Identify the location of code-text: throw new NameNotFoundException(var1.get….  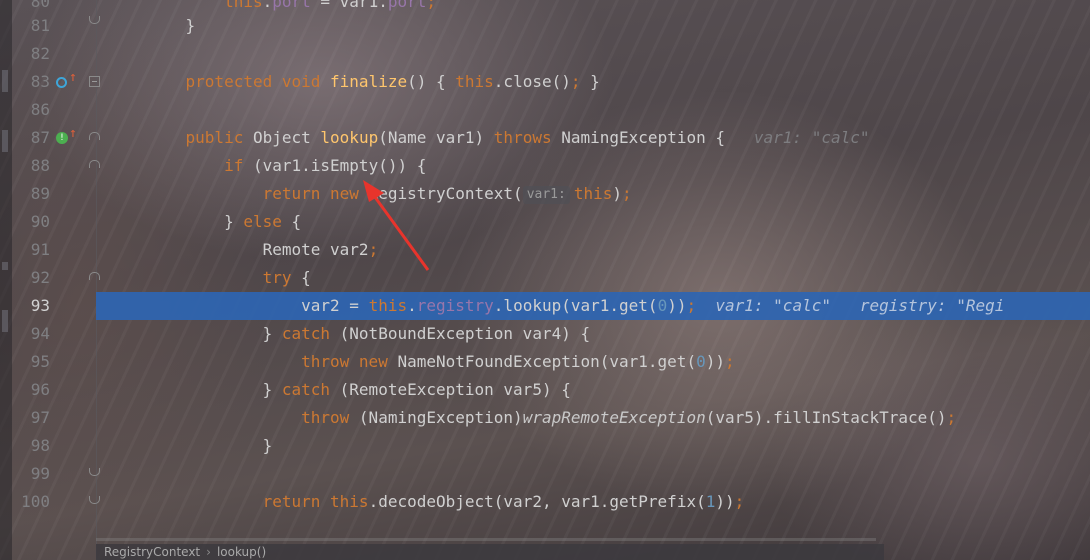
(441, 362).